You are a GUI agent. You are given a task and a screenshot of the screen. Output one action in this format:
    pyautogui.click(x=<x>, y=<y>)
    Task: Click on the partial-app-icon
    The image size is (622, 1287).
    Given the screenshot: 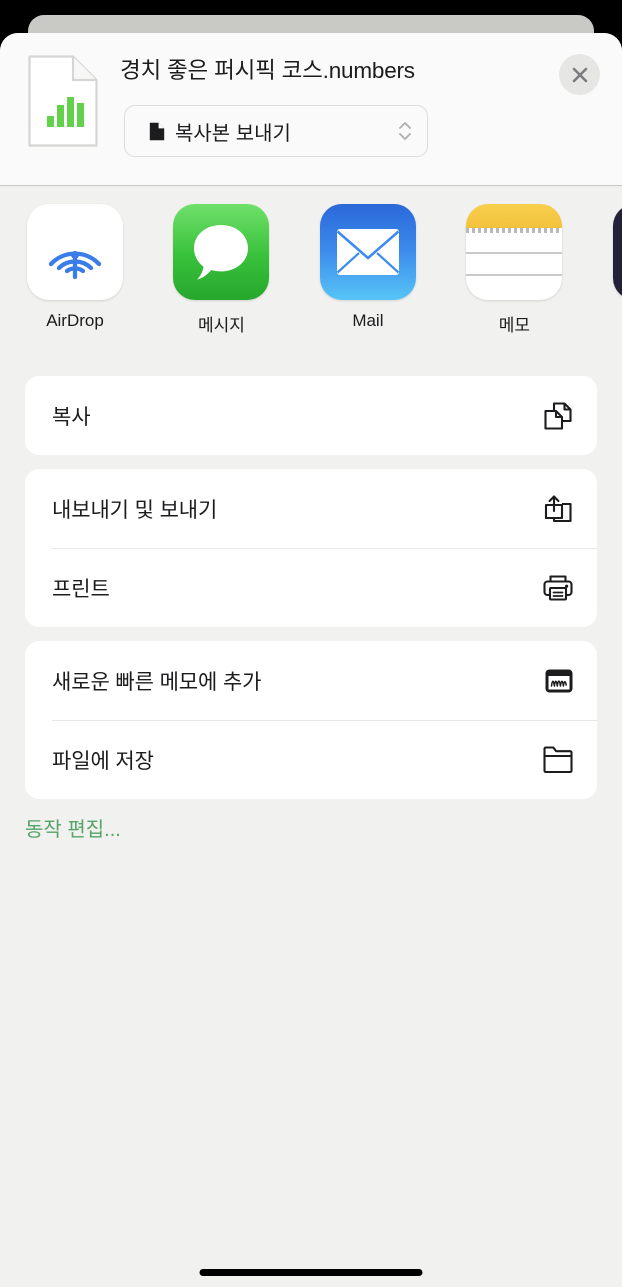 What is the action you would take?
    pyautogui.click(x=617, y=252)
    